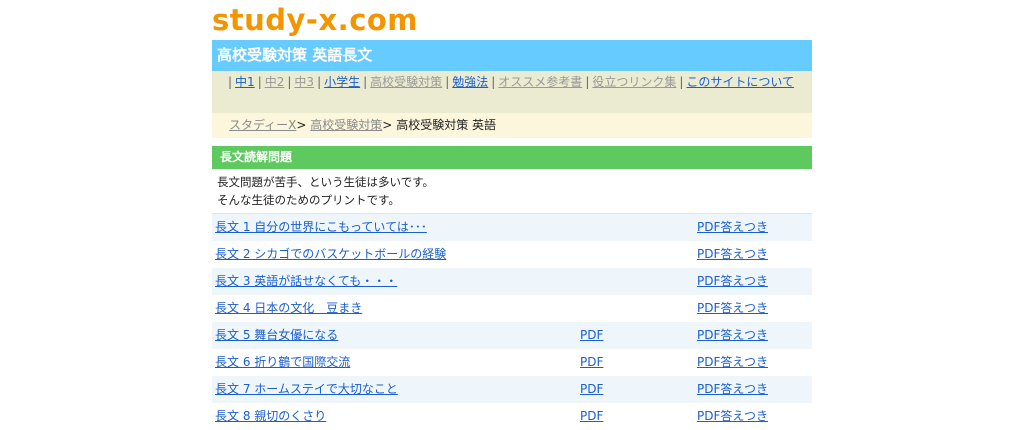 This screenshot has height=430, width=1024. I want to click on worksheet-title-link: 長文 7 ホームステイで大切なこと, so click(306, 389).